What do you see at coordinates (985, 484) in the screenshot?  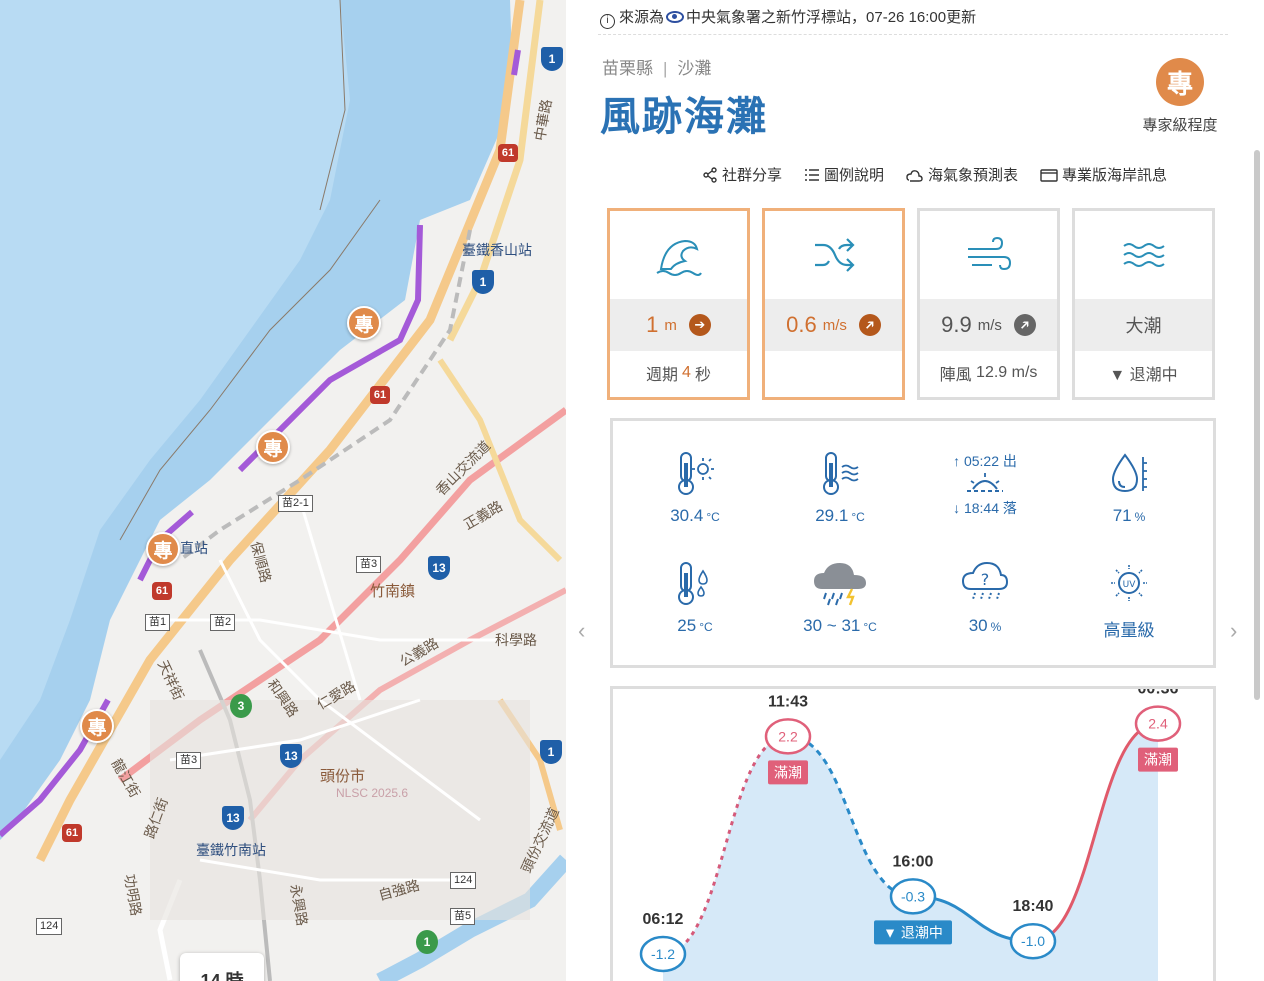 I see `sun-times: ↑ 05:22 出 ↓ 18:44 落` at bounding box center [985, 484].